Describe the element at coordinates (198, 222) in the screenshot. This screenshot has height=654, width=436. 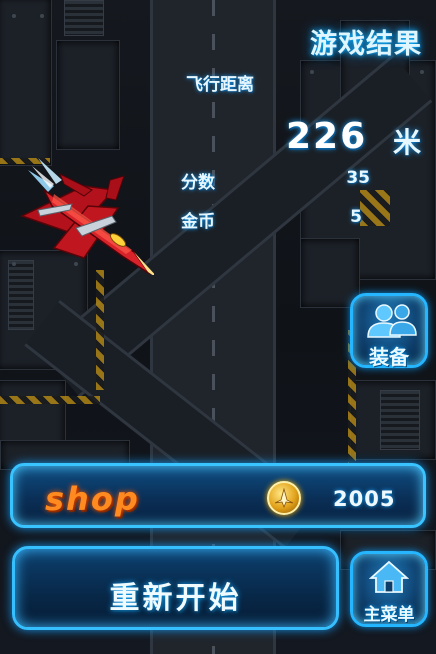
I see `gold-label: 金币` at that location.